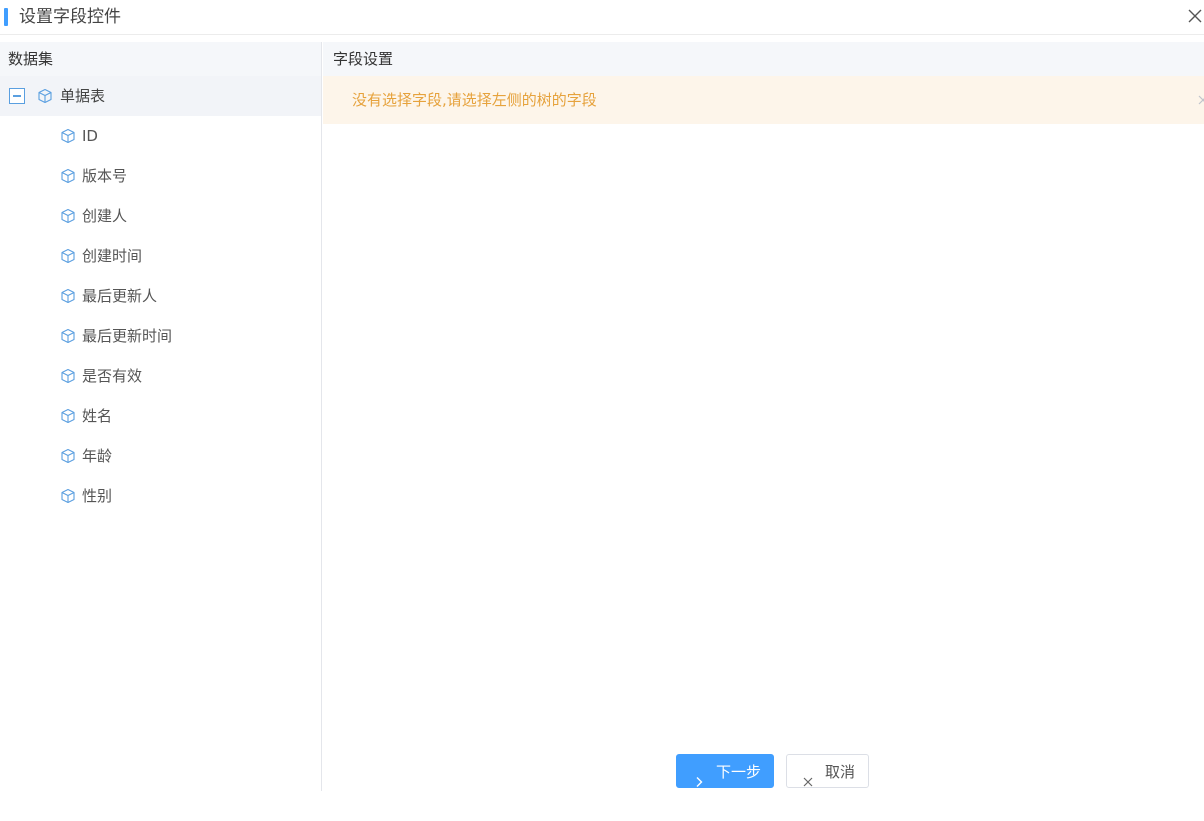 Image resolution: width=1204 pixels, height=821 pixels. I want to click on tree-field-label: 年龄, so click(97, 456).